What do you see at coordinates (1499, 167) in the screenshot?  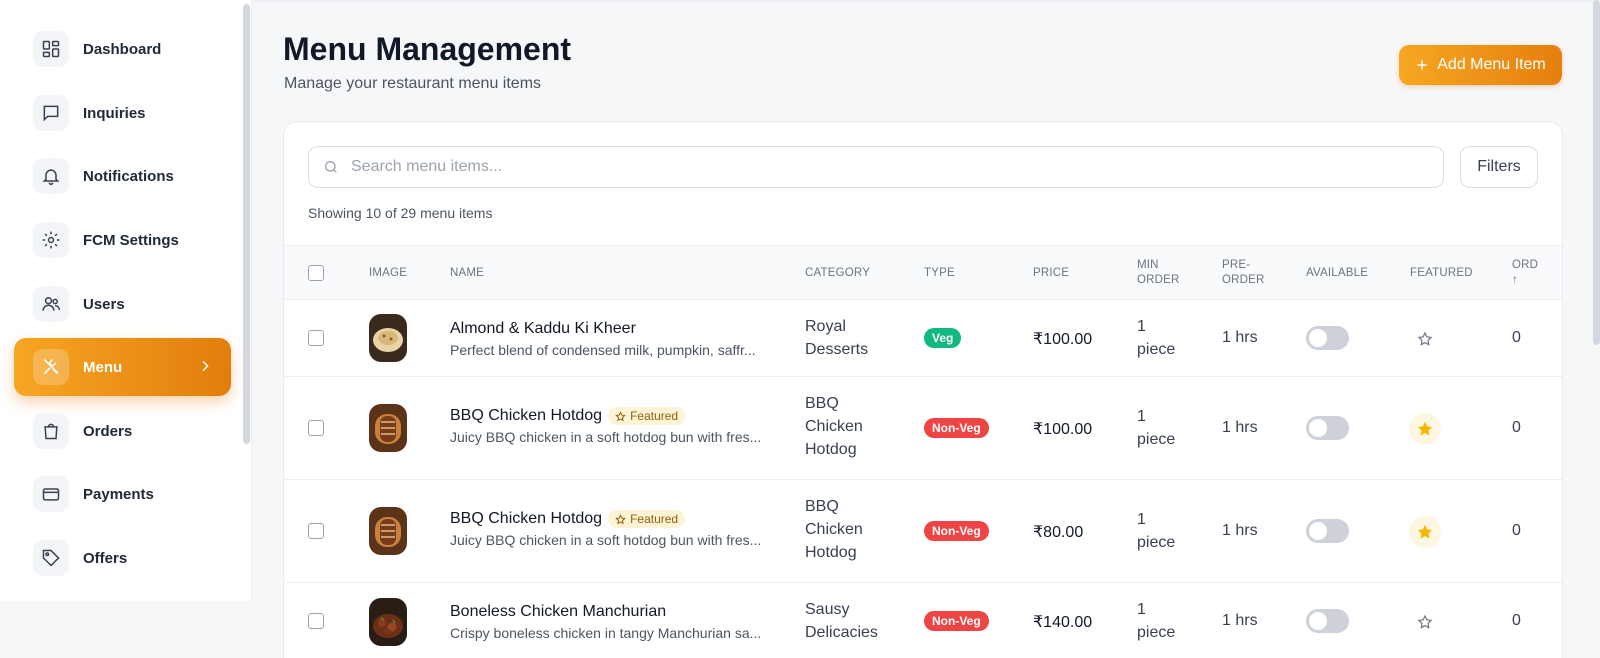 I see `filters-button: Filters` at bounding box center [1499, 167].